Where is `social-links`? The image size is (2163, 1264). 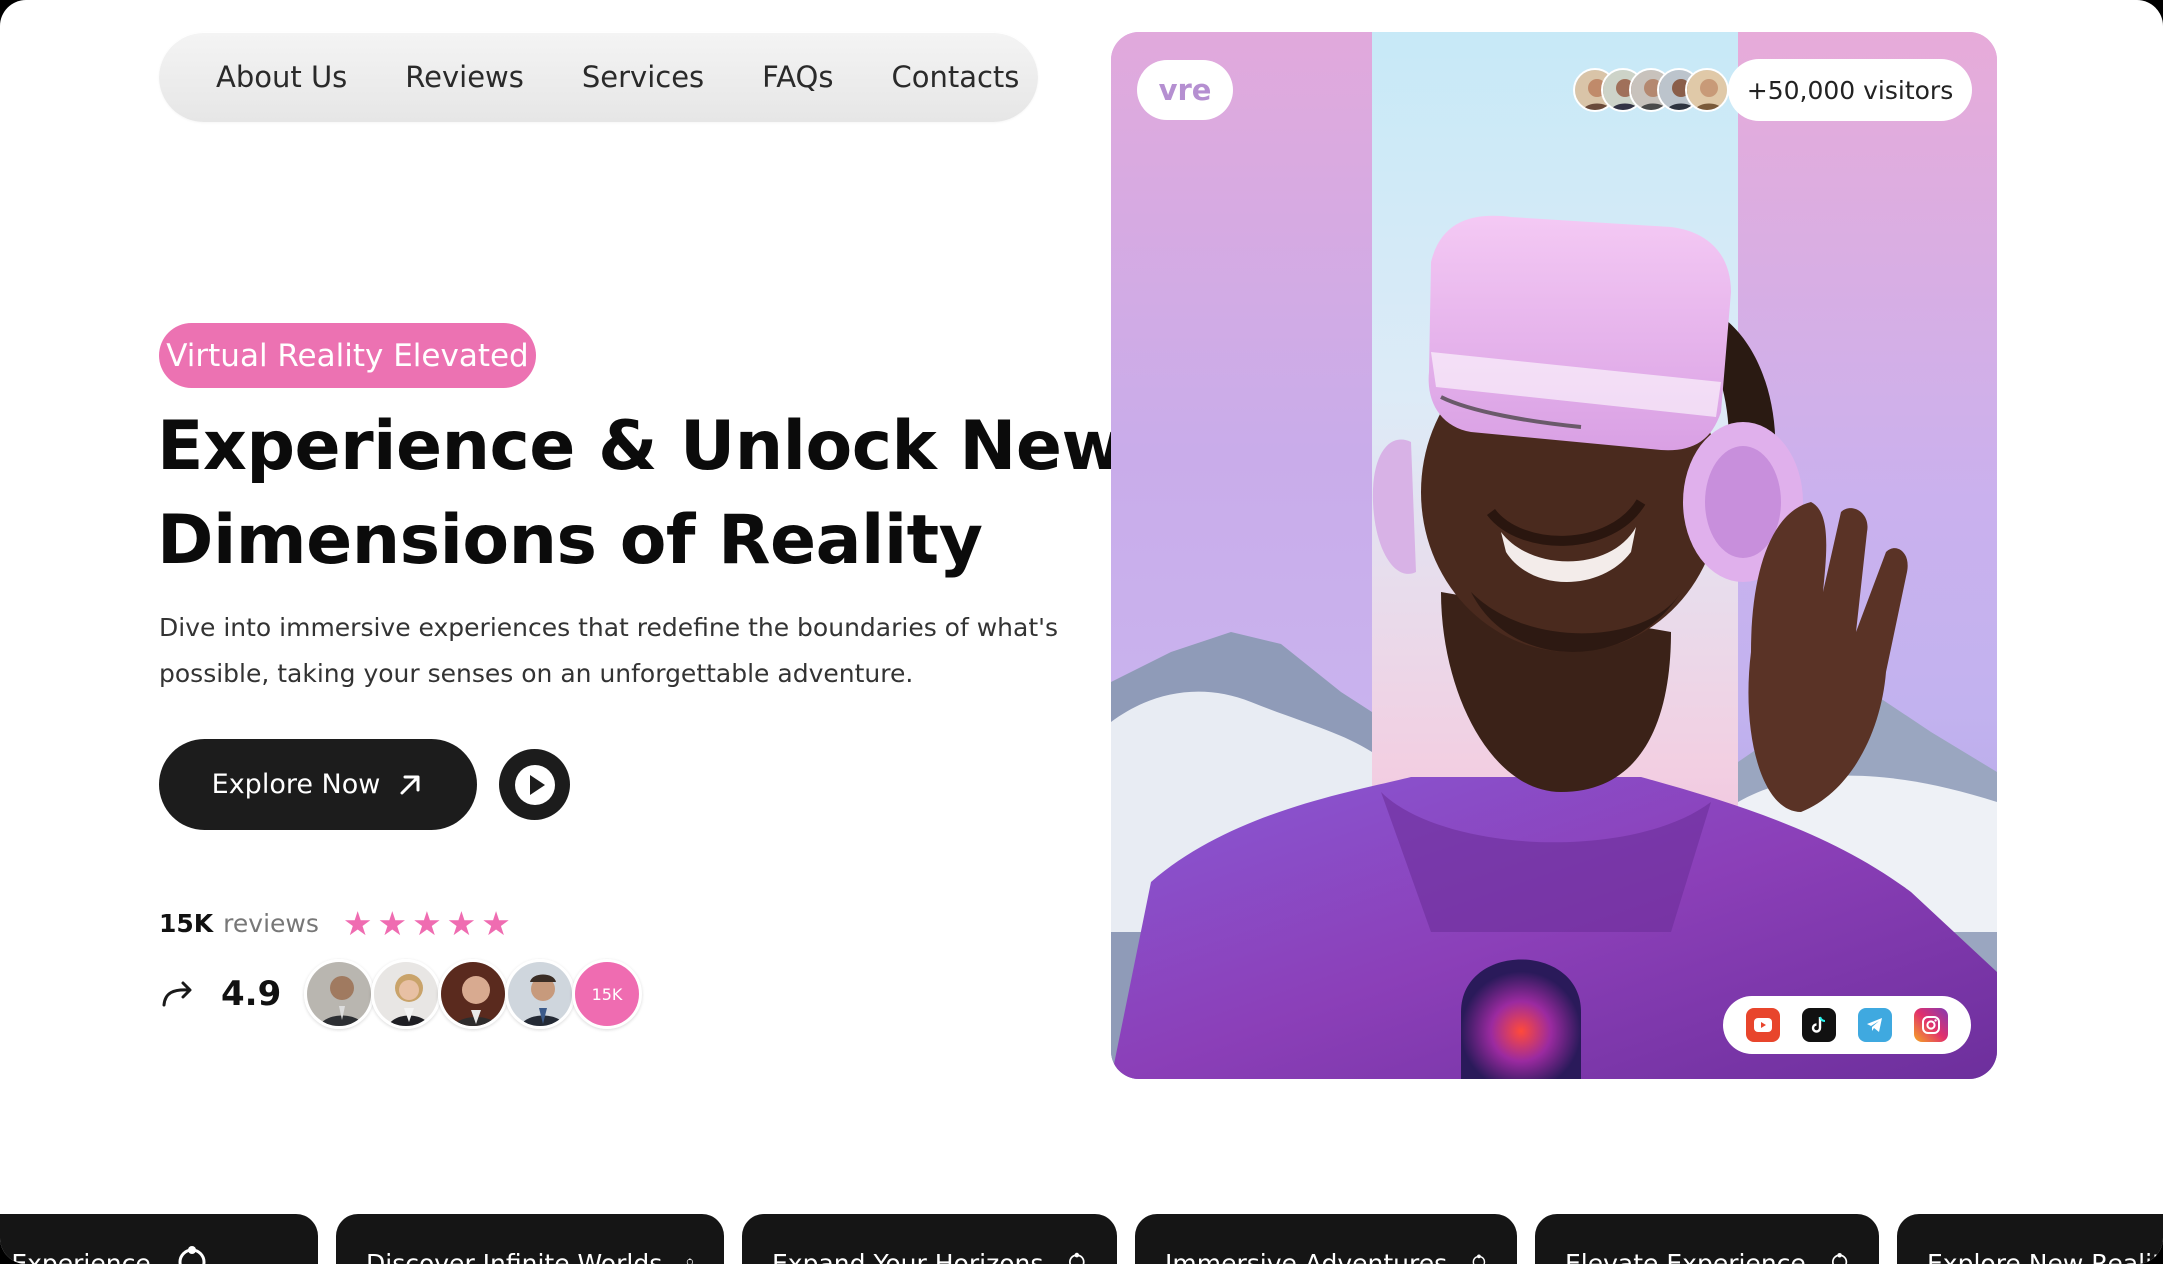 social-links is located at coordinates (1847, 1025).